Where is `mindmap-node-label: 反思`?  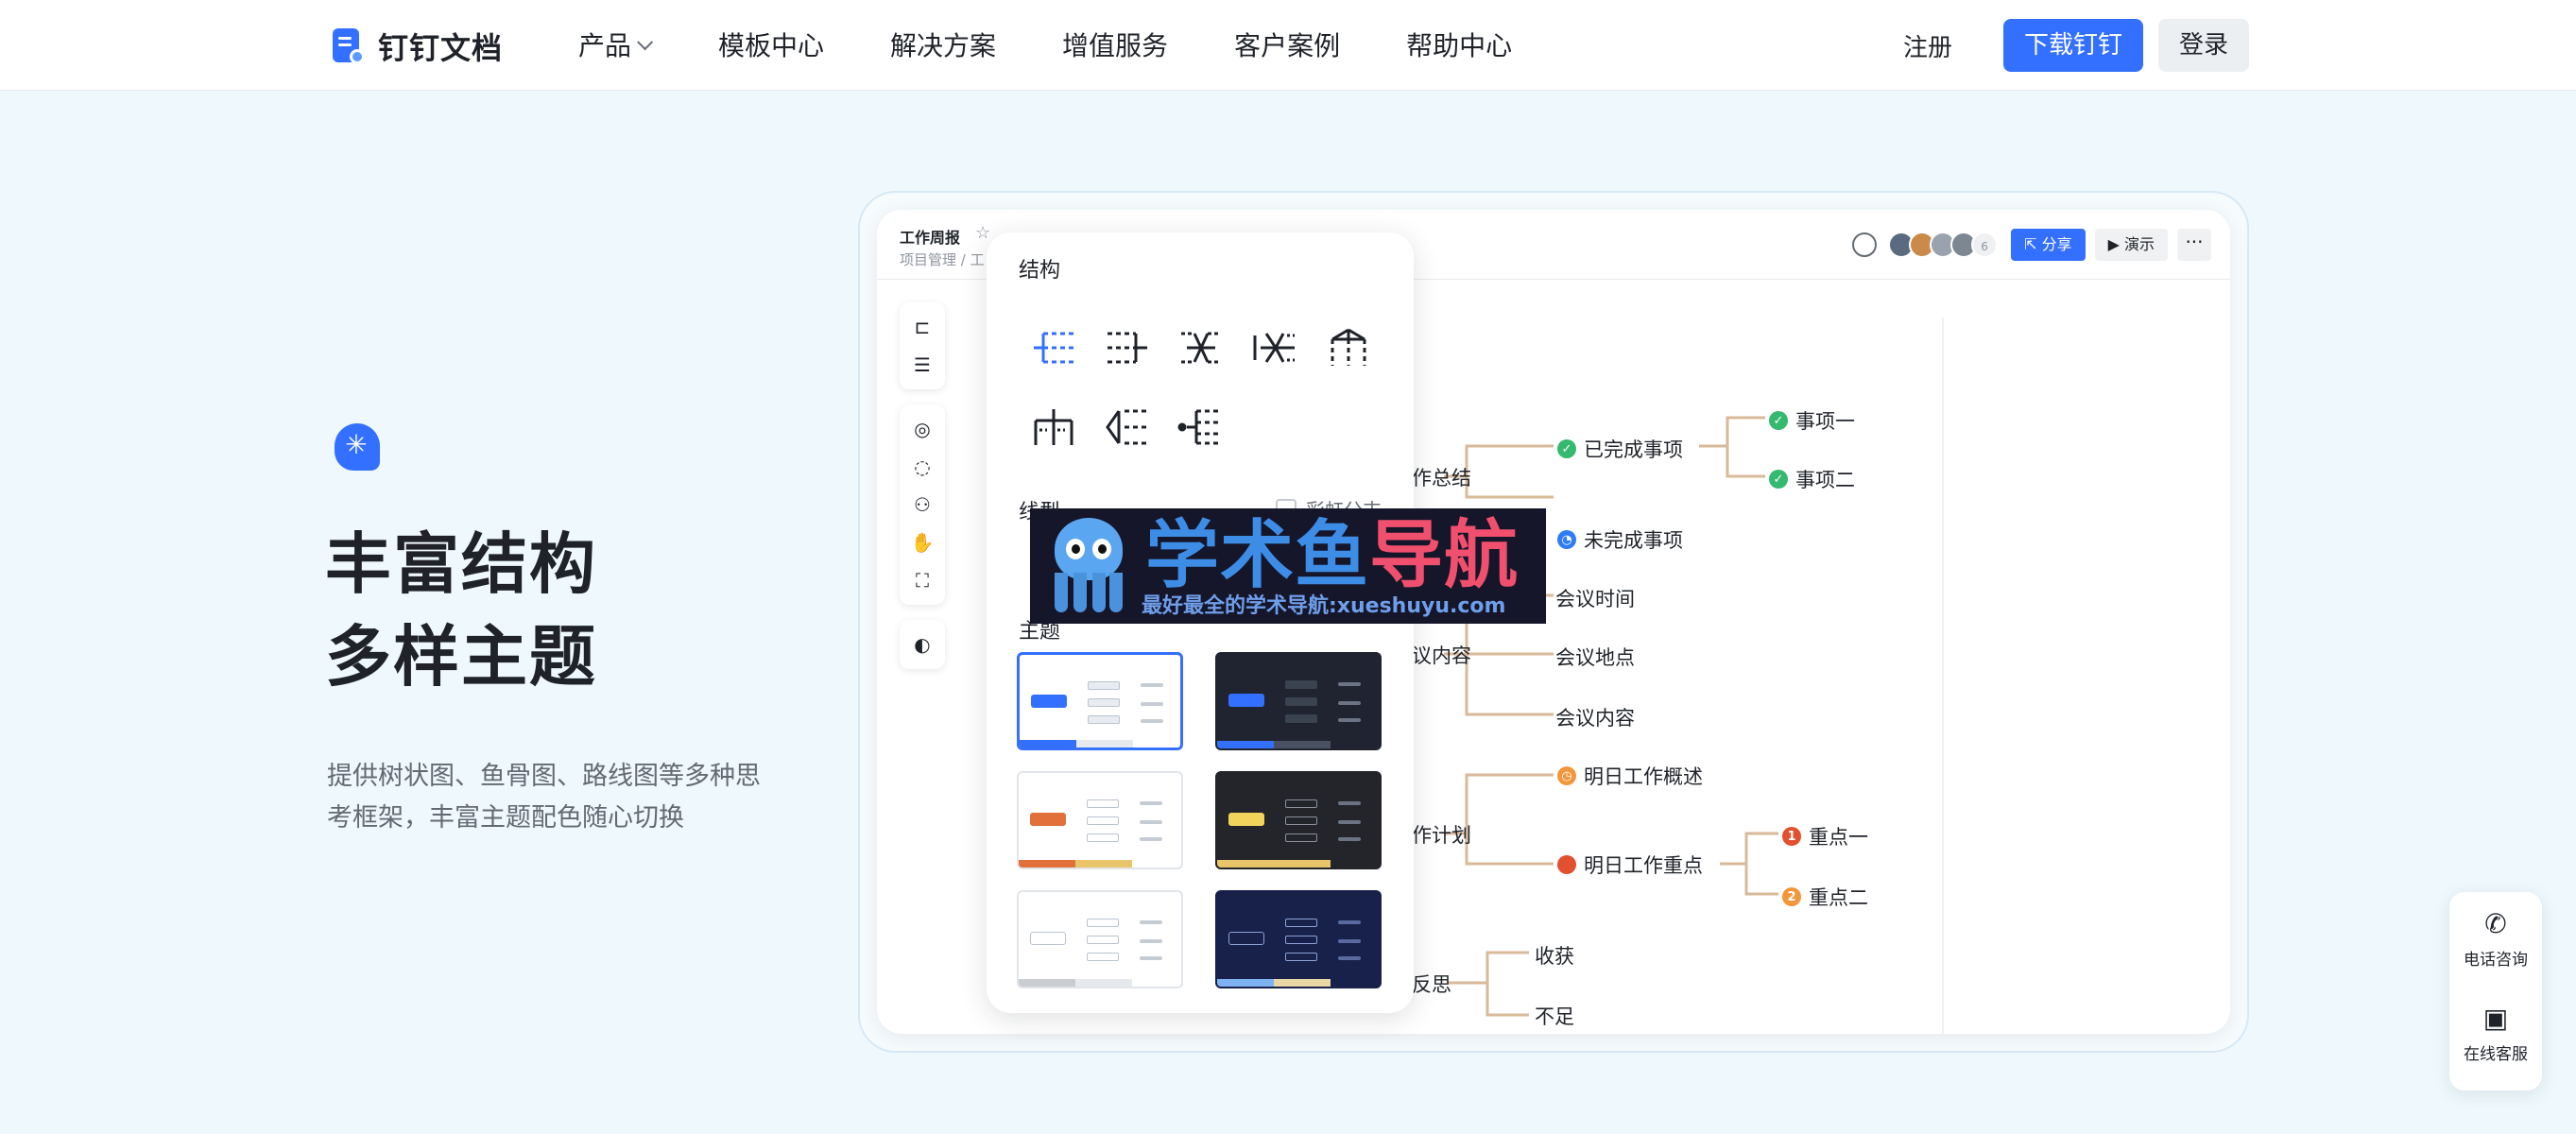
mindmap-node-label: 反思 is located at coordinates (1431, 984).